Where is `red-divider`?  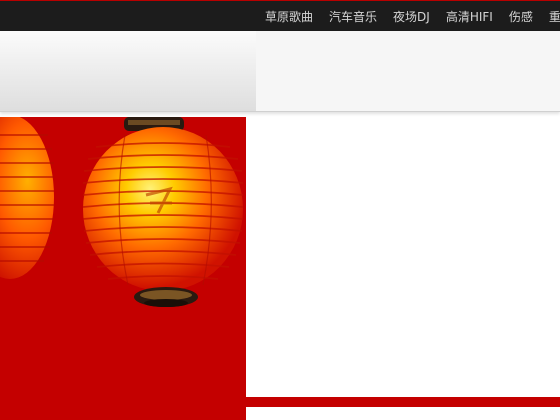
red-divider is located at coordinates (403, 402).